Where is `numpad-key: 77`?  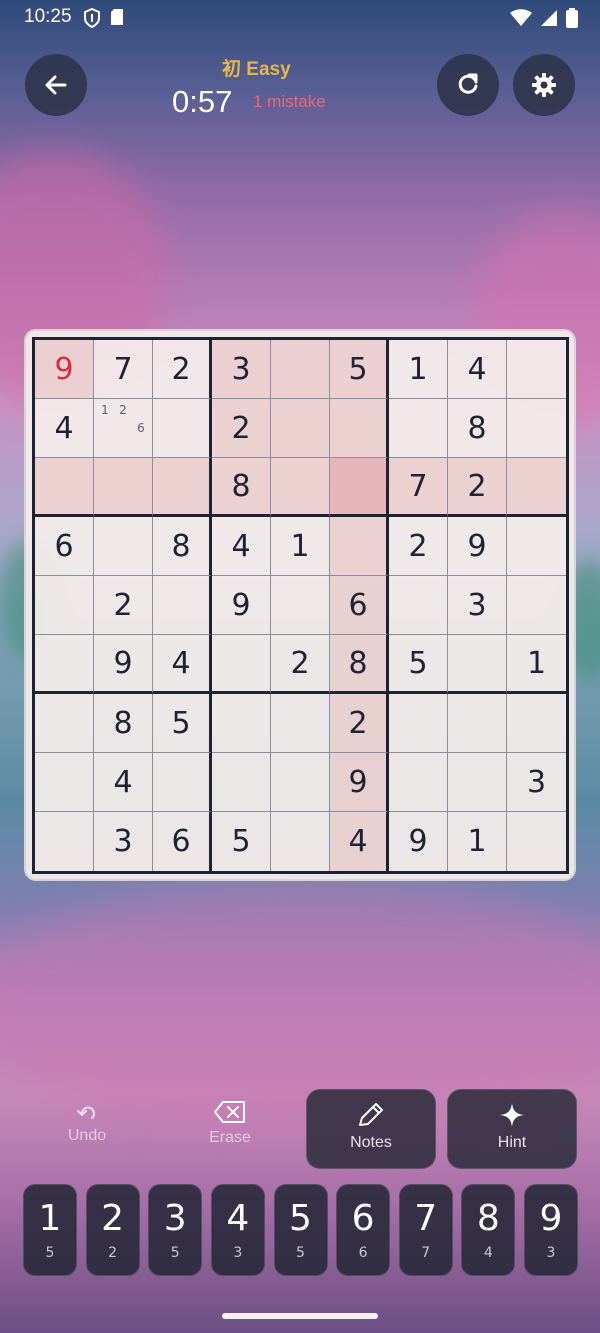 numpad-key: 77 is located at coordinates (425, 1230).